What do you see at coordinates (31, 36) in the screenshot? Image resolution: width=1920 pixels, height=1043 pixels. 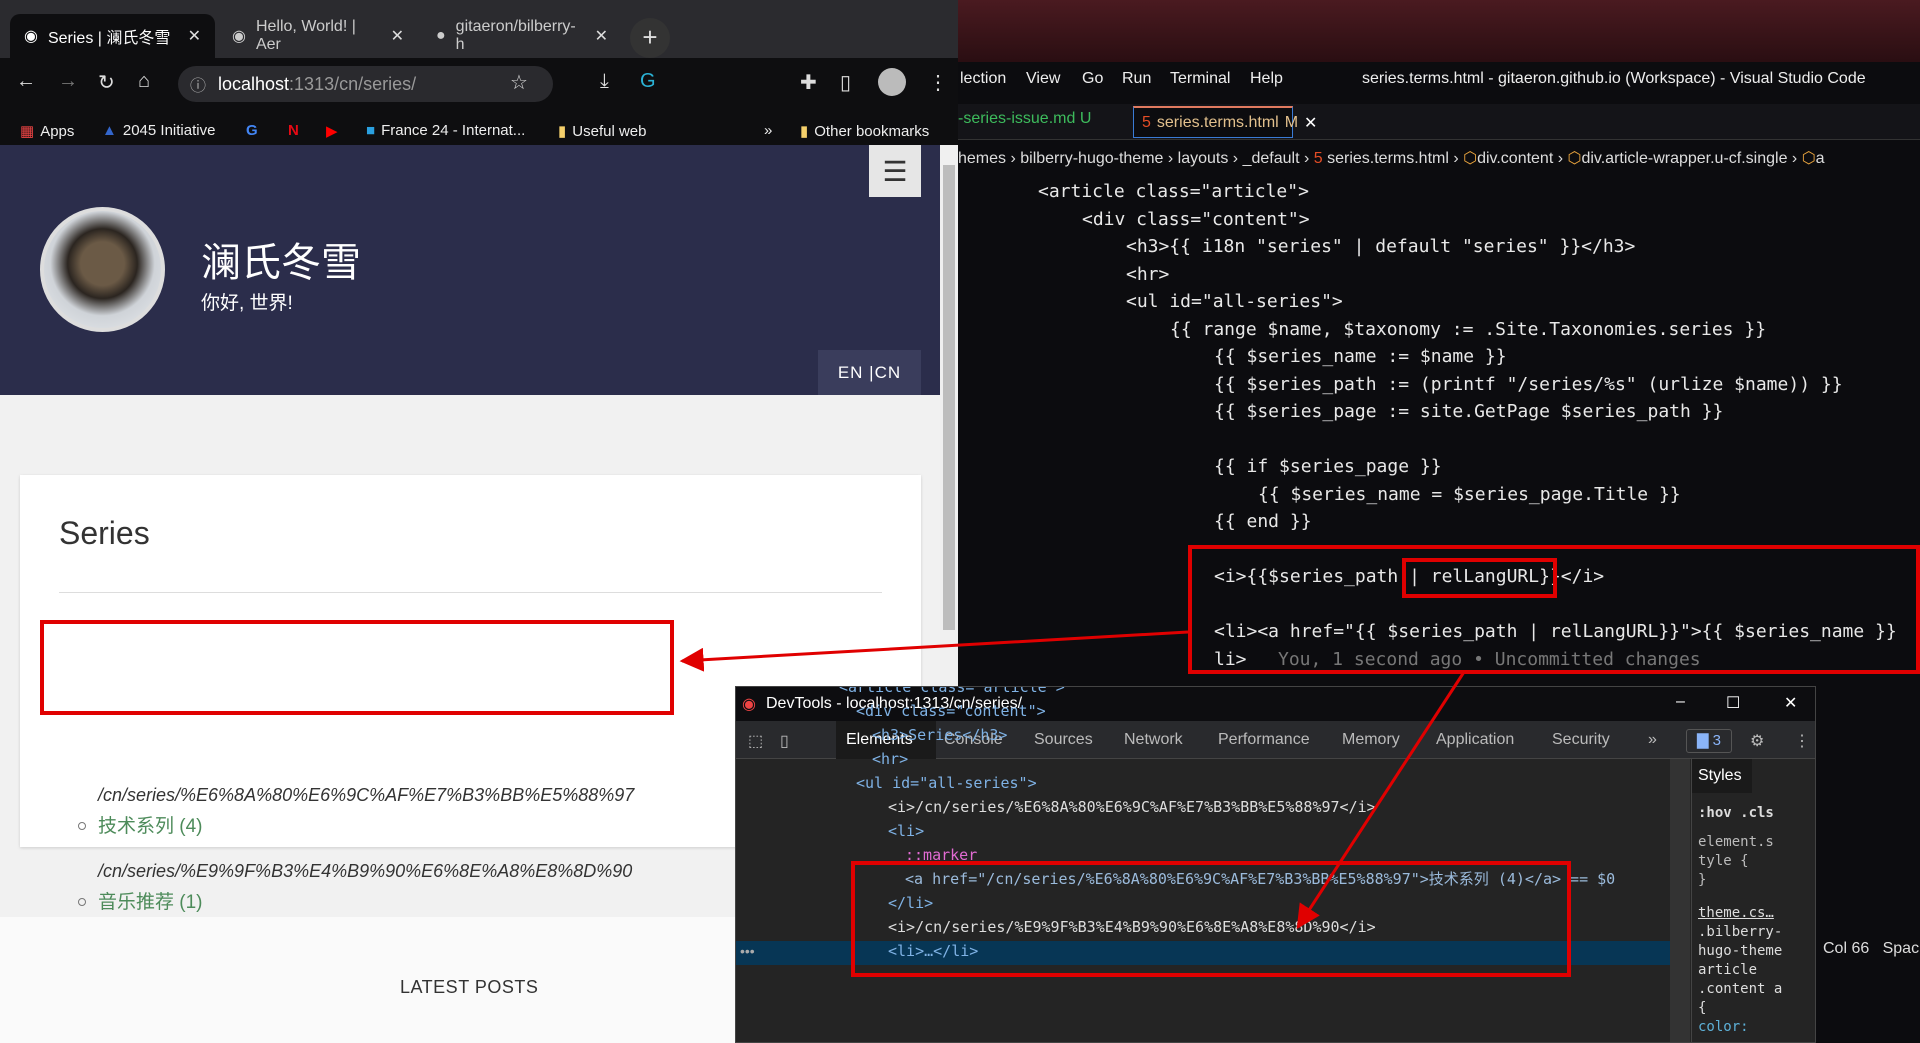 I see `globe-icon: ◉` at bounding box center [31, 36].